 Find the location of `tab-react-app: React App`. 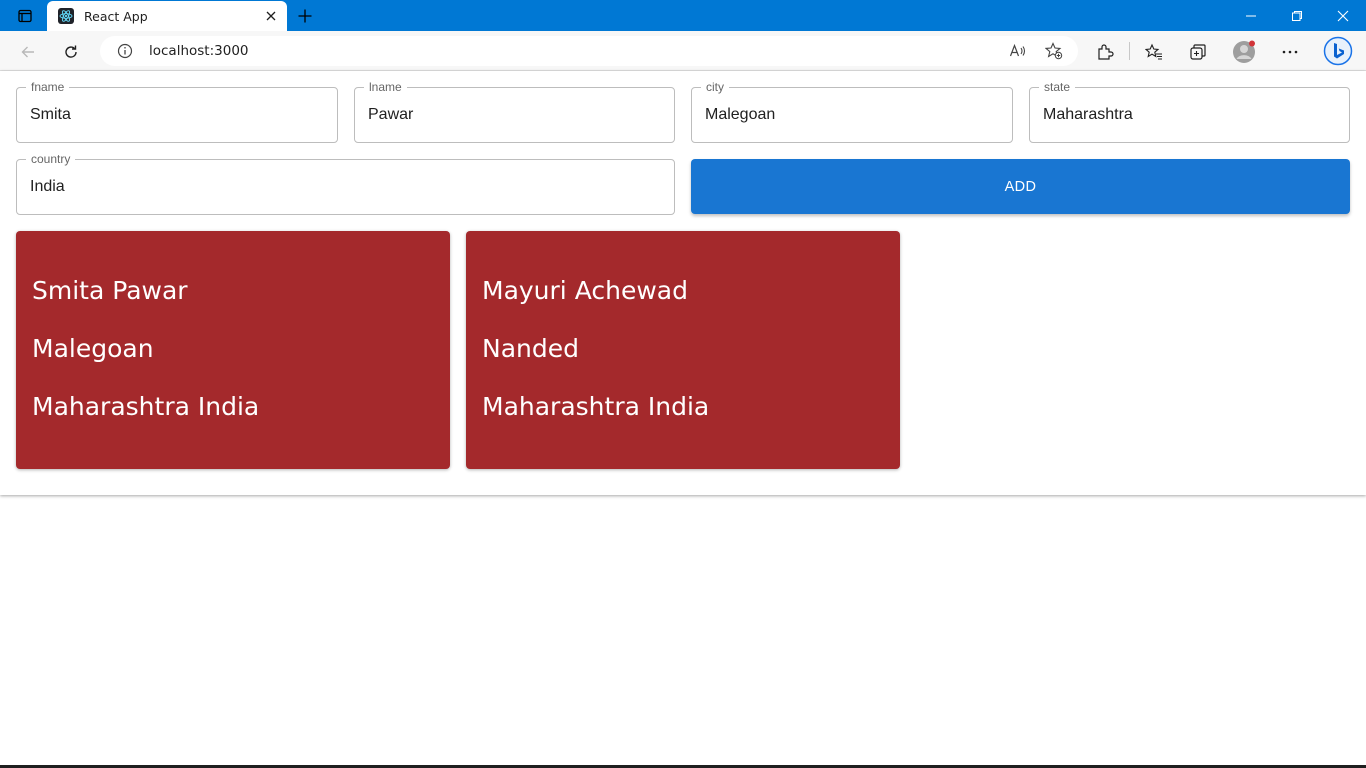

tab-react-app: React App is located at coordinates (167, 16).